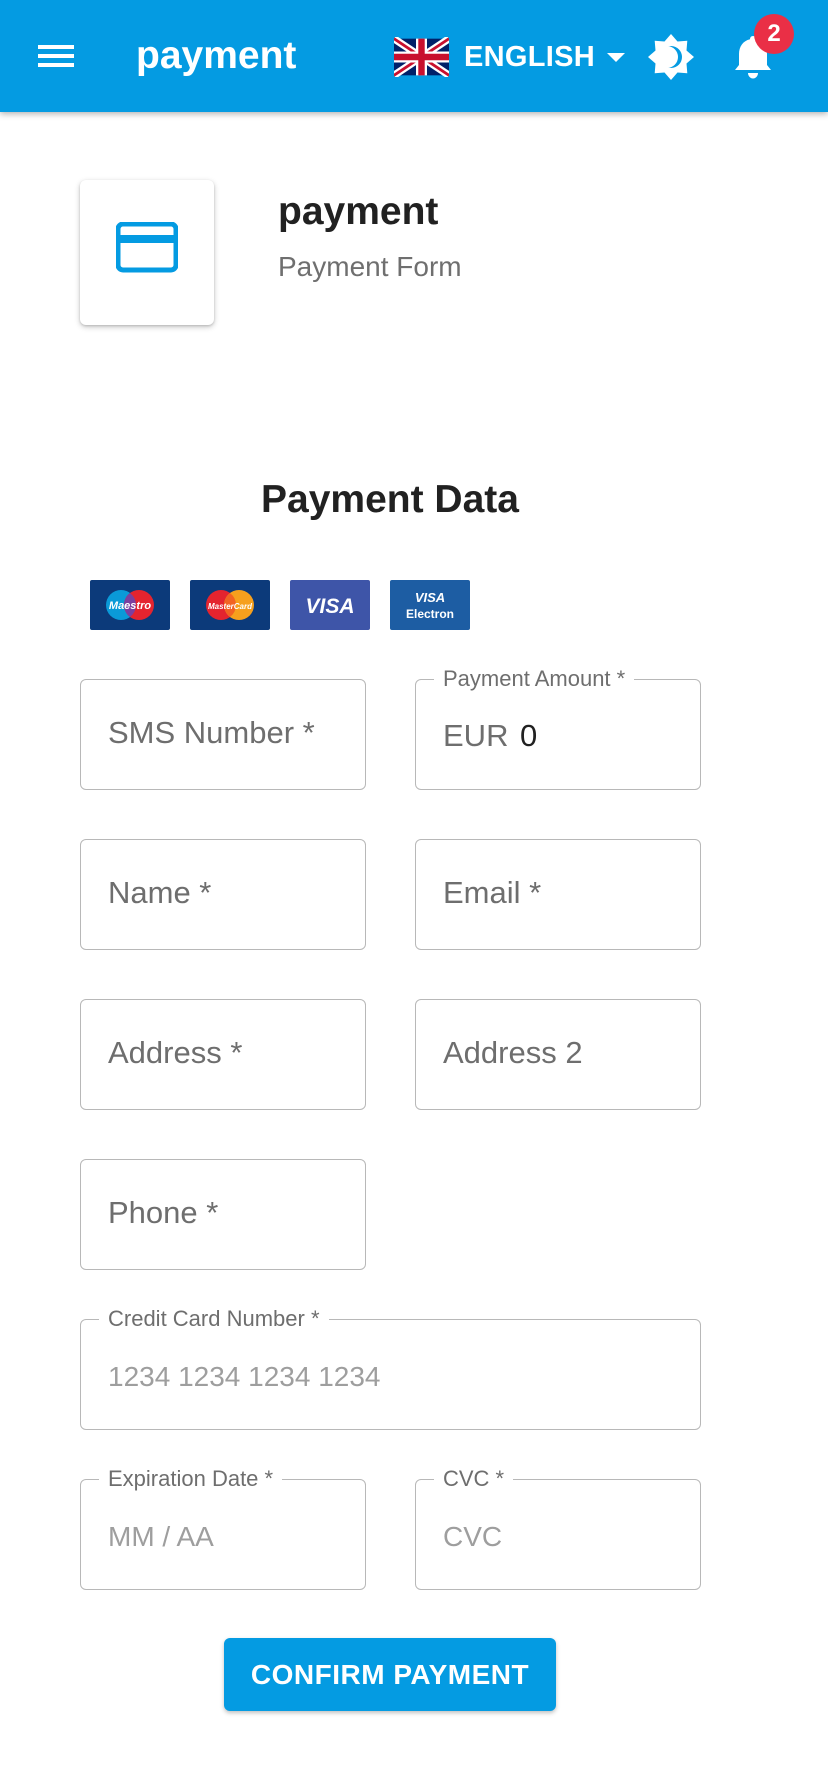  I want to click on visa-logo: VISA, so click(330, 605).